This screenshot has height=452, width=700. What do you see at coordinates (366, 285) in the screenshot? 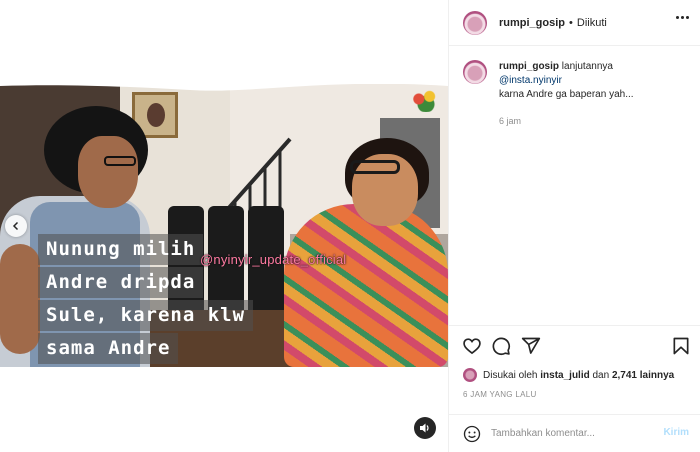
I see `person-woman-dress` at bounding box center [366, 285].